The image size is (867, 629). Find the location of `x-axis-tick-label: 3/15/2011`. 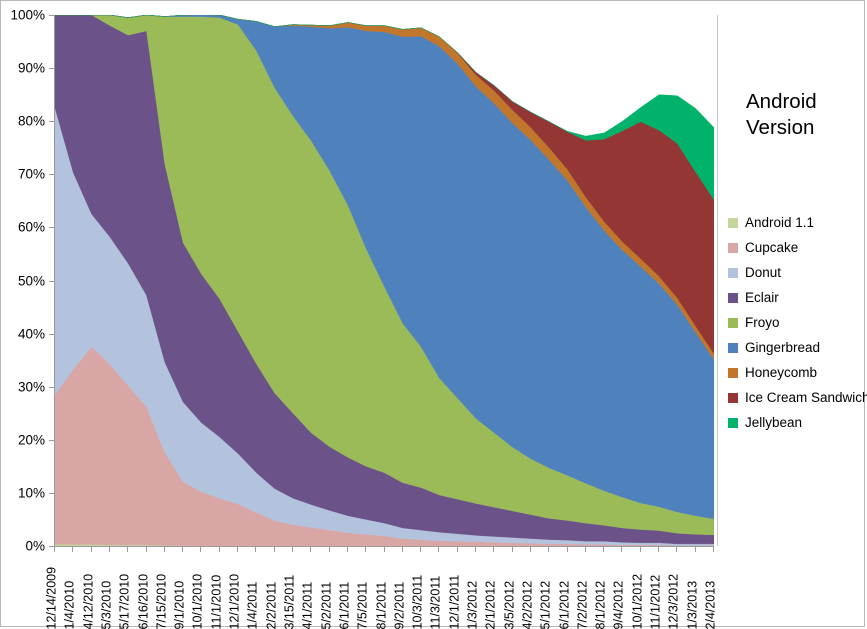

x-axis-tick-label: 3/15/2011 is located at coordinates (289, 601).